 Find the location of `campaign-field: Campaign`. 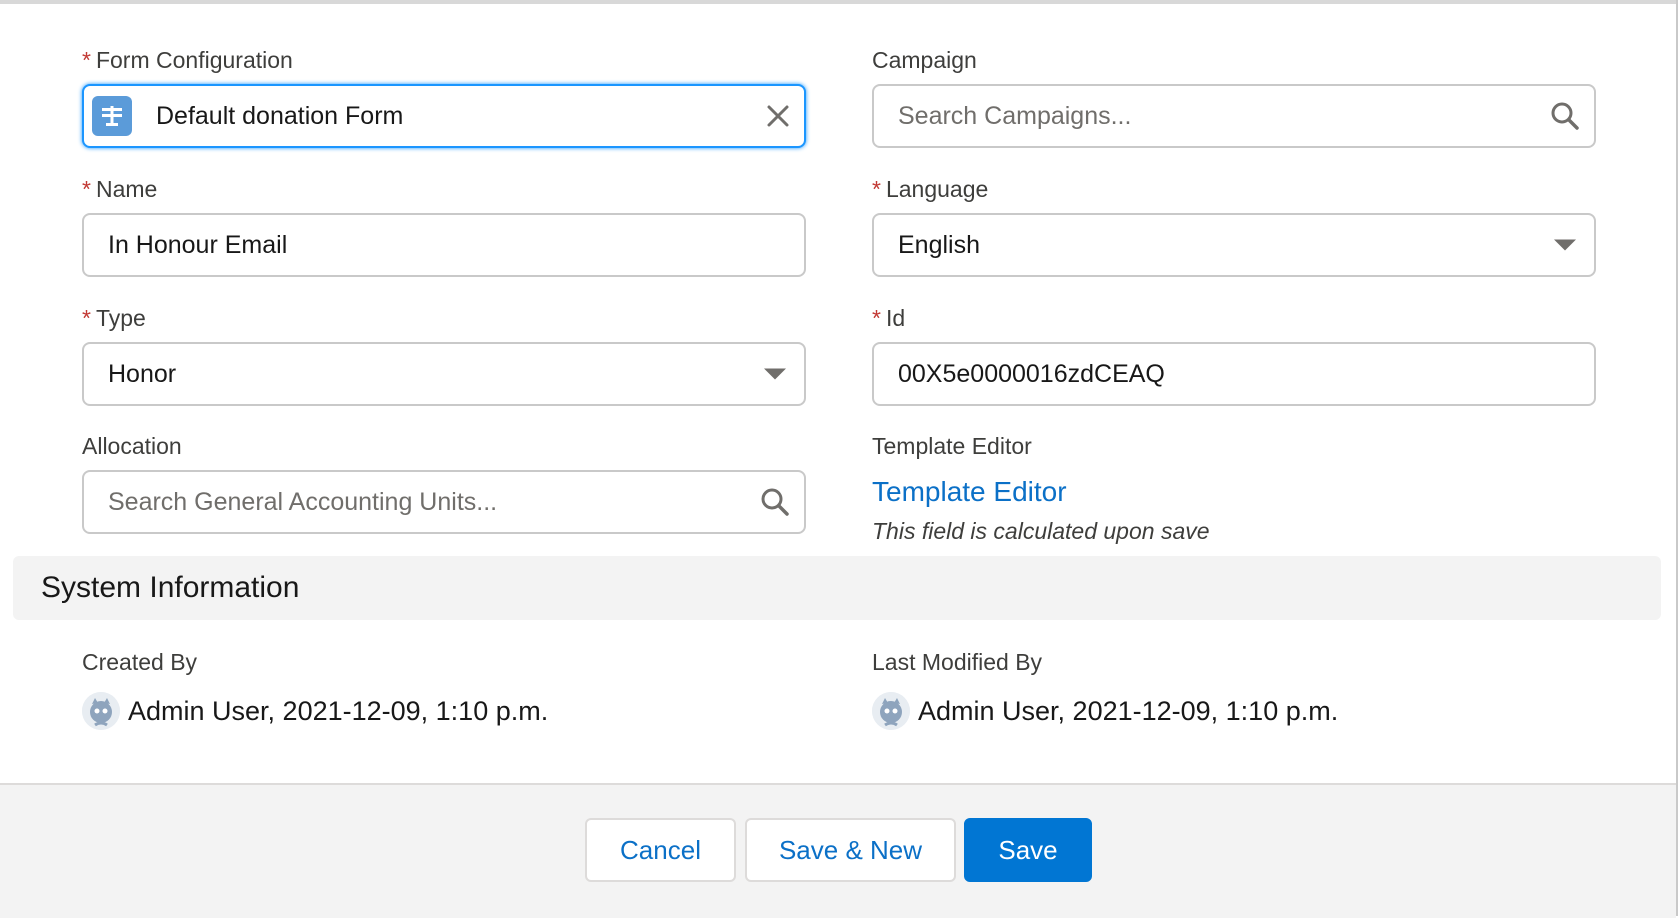

campaign-field: Campaign is located at coordinates (924, 60).